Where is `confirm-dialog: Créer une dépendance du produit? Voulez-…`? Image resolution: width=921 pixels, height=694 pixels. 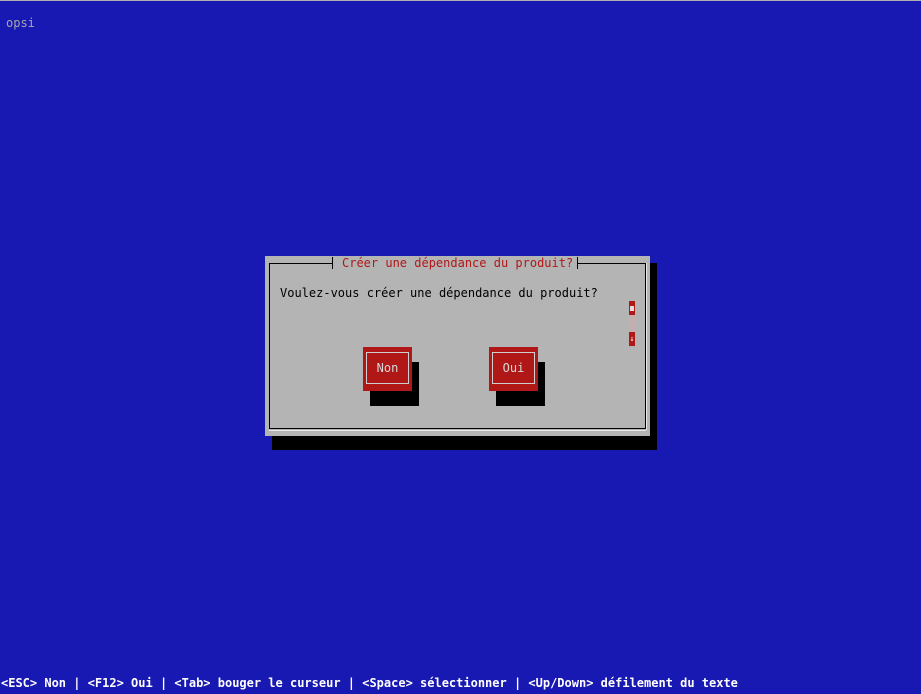
confirm-dialog: Créer une dépendance du produit? Voulez-… is located at coordinates (457, 346).